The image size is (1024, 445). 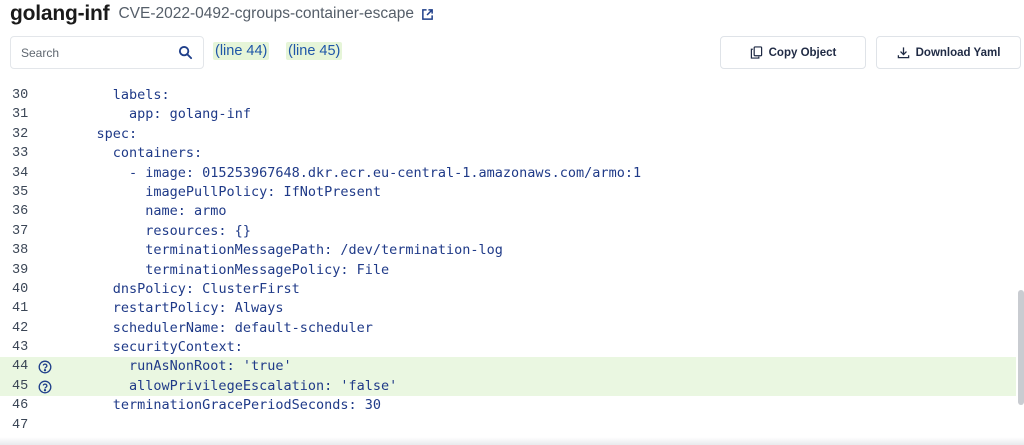 What do you see at coordinates (508, 211) in the screenshot?
I see `code-line: 36 name: armo` at bounding box center [508, 211].